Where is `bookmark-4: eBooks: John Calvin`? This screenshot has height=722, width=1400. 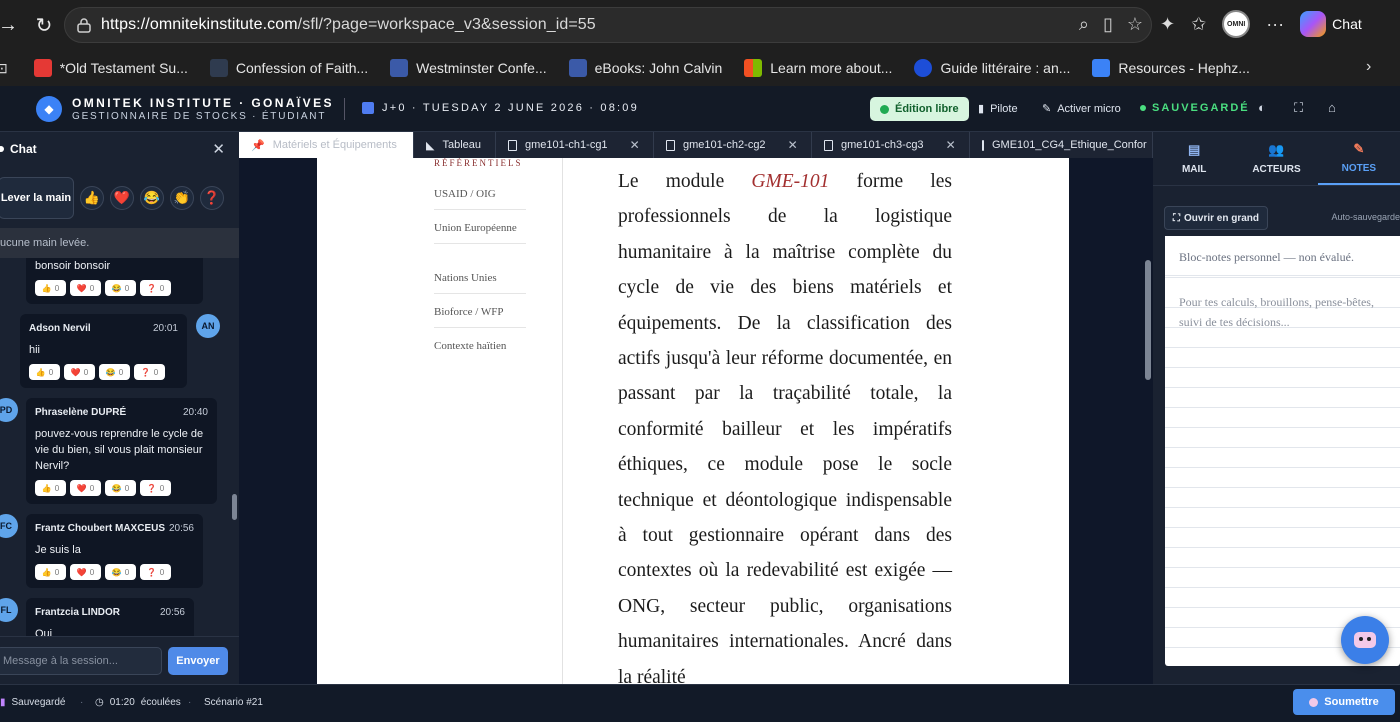
bookmark-4: eBooks: John Calvin is located at coordinates (645, 68).